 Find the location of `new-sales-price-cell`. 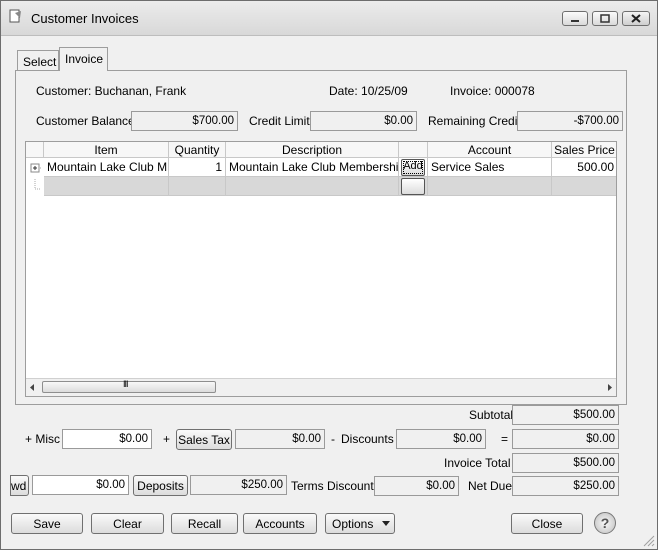

new-sales-price-cell is located at coordinates (584, 186).